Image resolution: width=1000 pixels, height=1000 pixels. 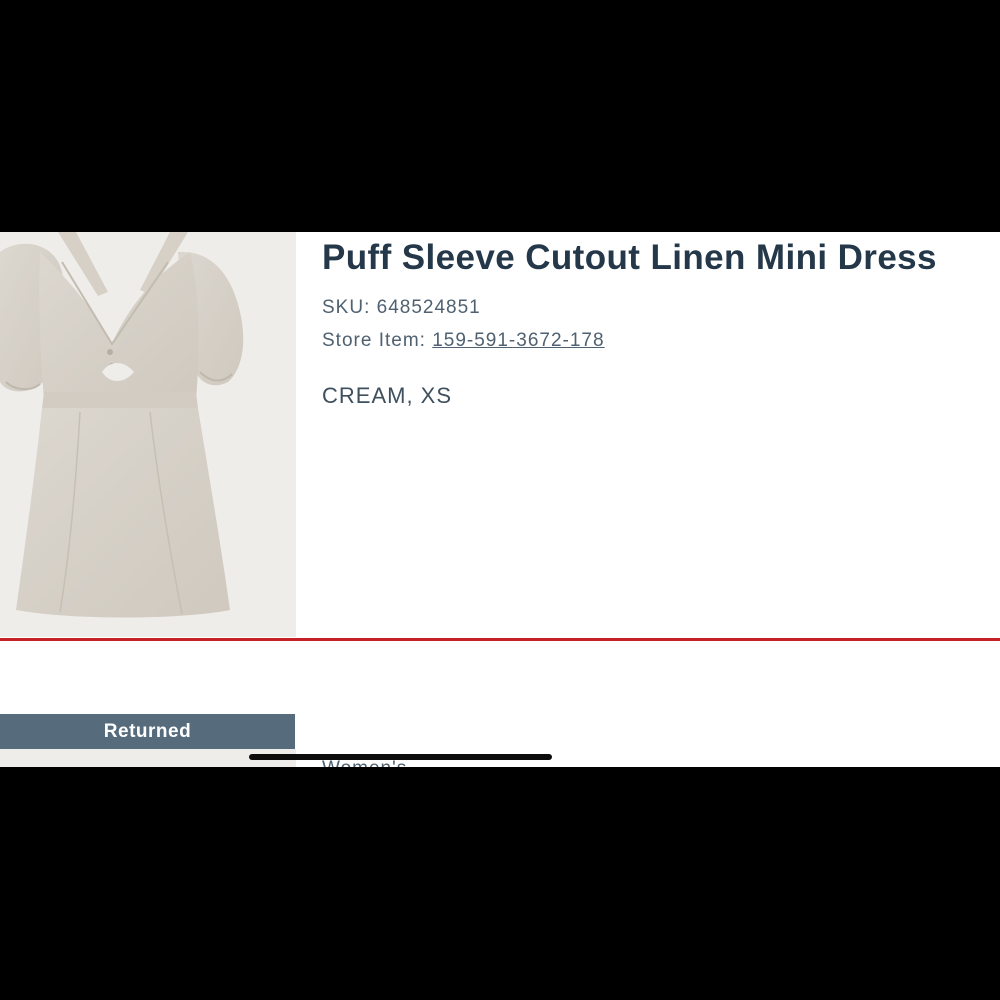 I want to click on sku-label: SKU:, so click(x=346, y=307).